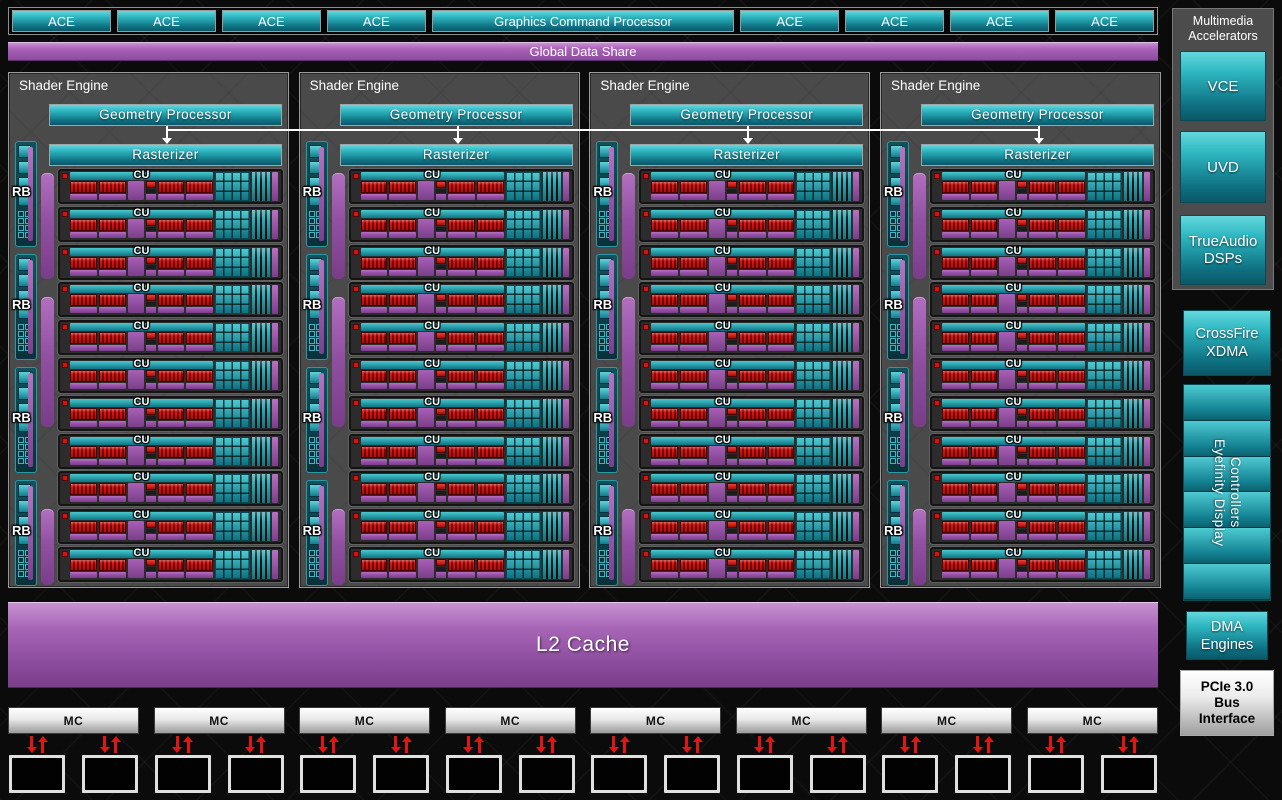  What do you see at coordinates (1092, 720) in the screenshot?
I see `memory-controller-box: MC` at bounding box center [1092, 720].